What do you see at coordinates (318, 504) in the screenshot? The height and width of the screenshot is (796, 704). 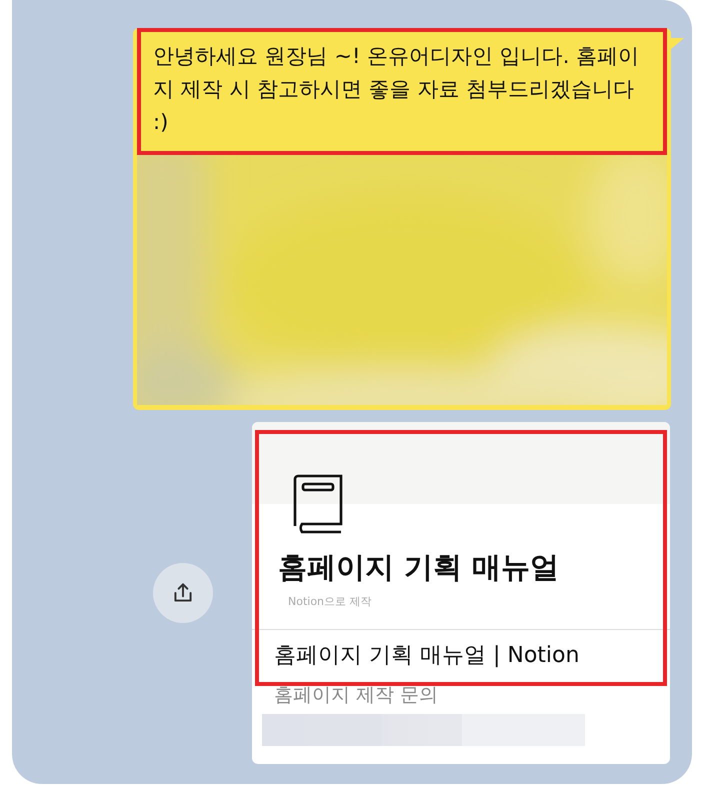 I see `book-icon` at bounding box center [318, 504].